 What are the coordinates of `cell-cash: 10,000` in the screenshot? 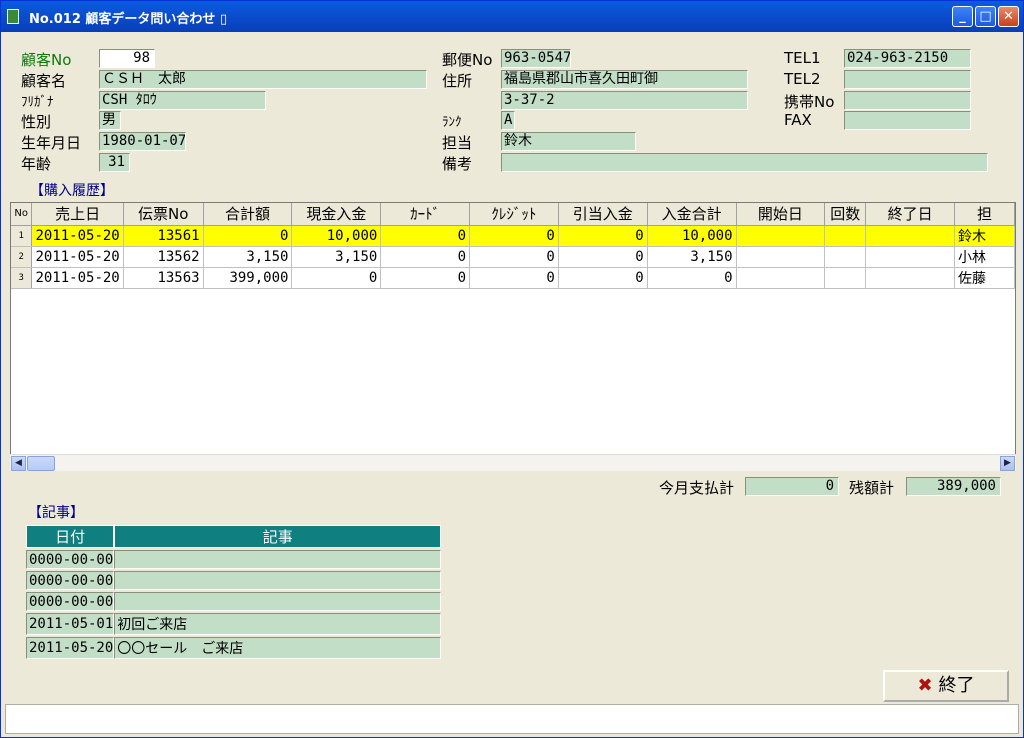 It's located at (336, 236).